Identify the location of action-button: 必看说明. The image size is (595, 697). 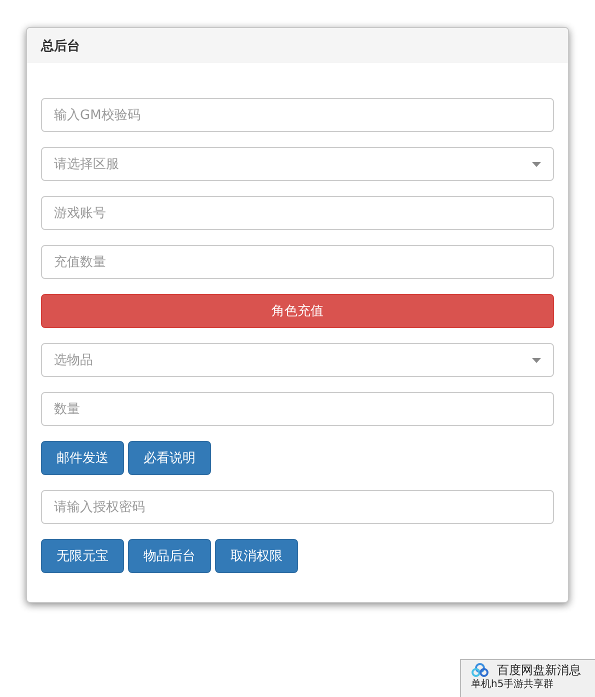
(169, 458).